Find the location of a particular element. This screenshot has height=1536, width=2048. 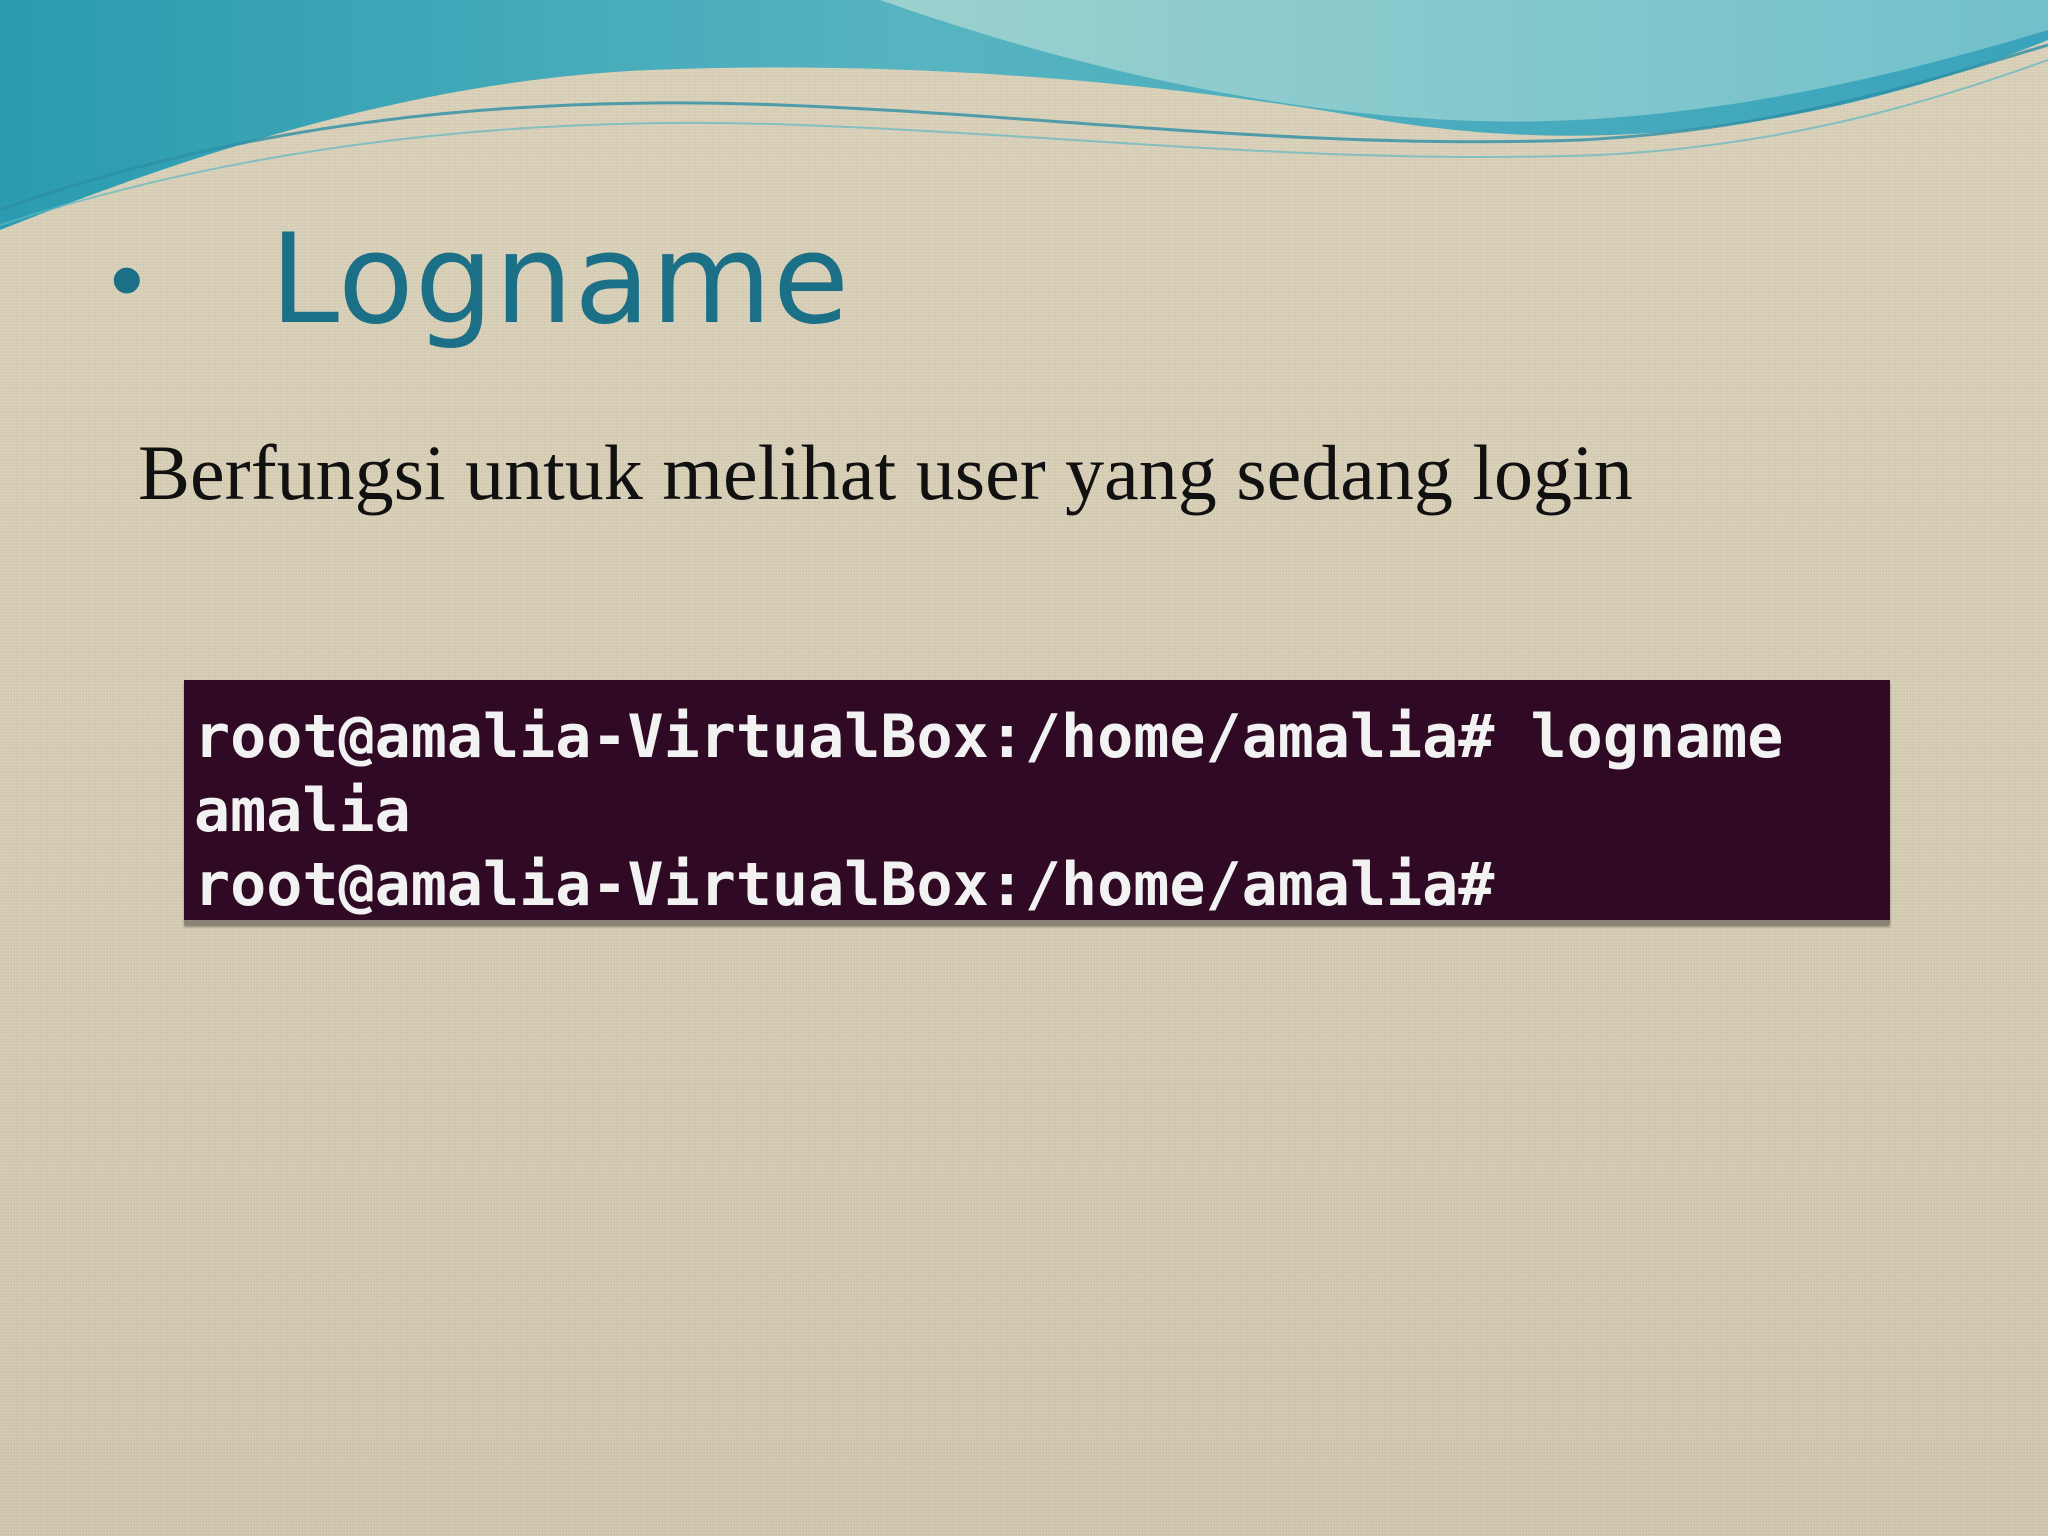

slide-title: Logname is located at coordinates (560, 280).